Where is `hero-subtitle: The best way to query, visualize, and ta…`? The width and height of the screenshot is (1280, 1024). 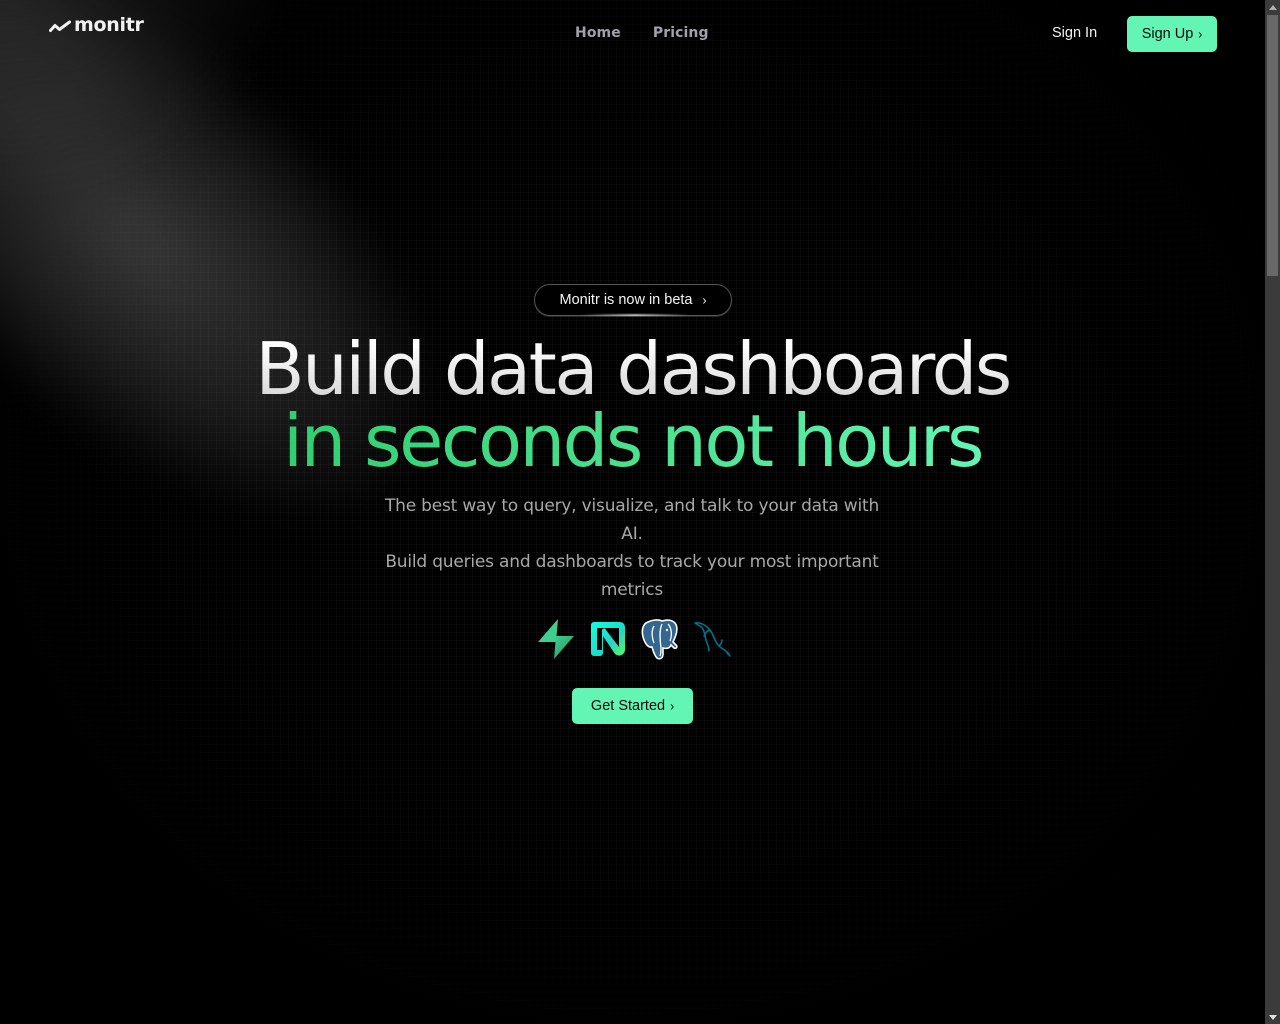
hero-subtitle: The best way to query, visualize, and ta… is located at coordinates (632, 548).